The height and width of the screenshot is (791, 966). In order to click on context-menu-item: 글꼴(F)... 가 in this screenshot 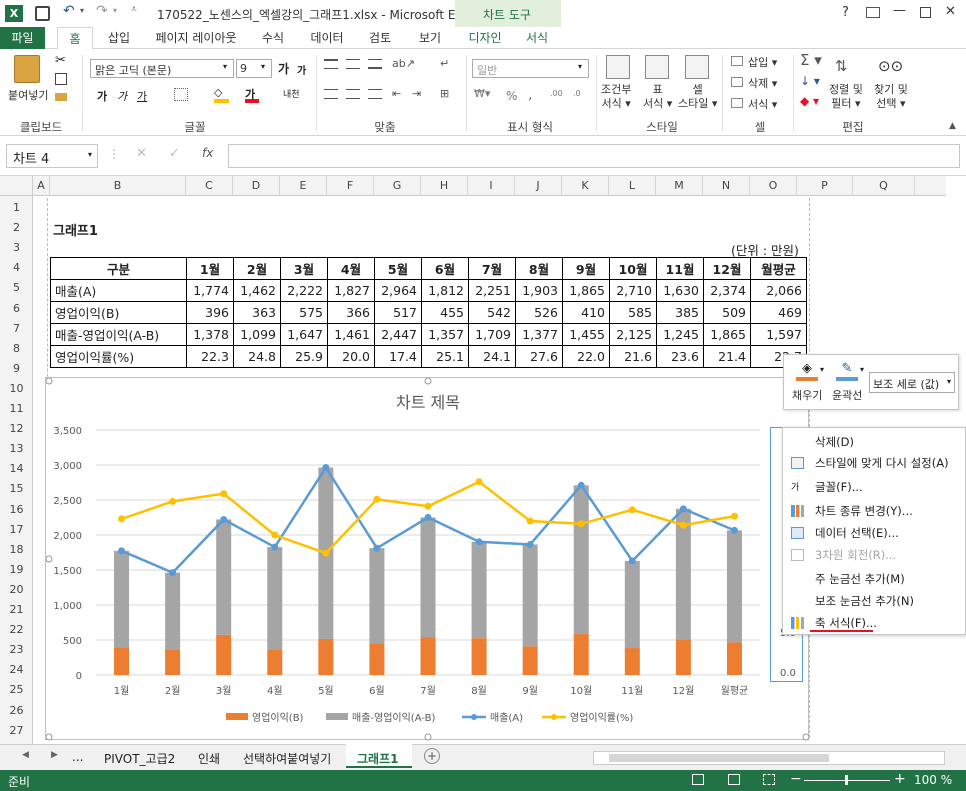, I will do `click(874, 487)`.